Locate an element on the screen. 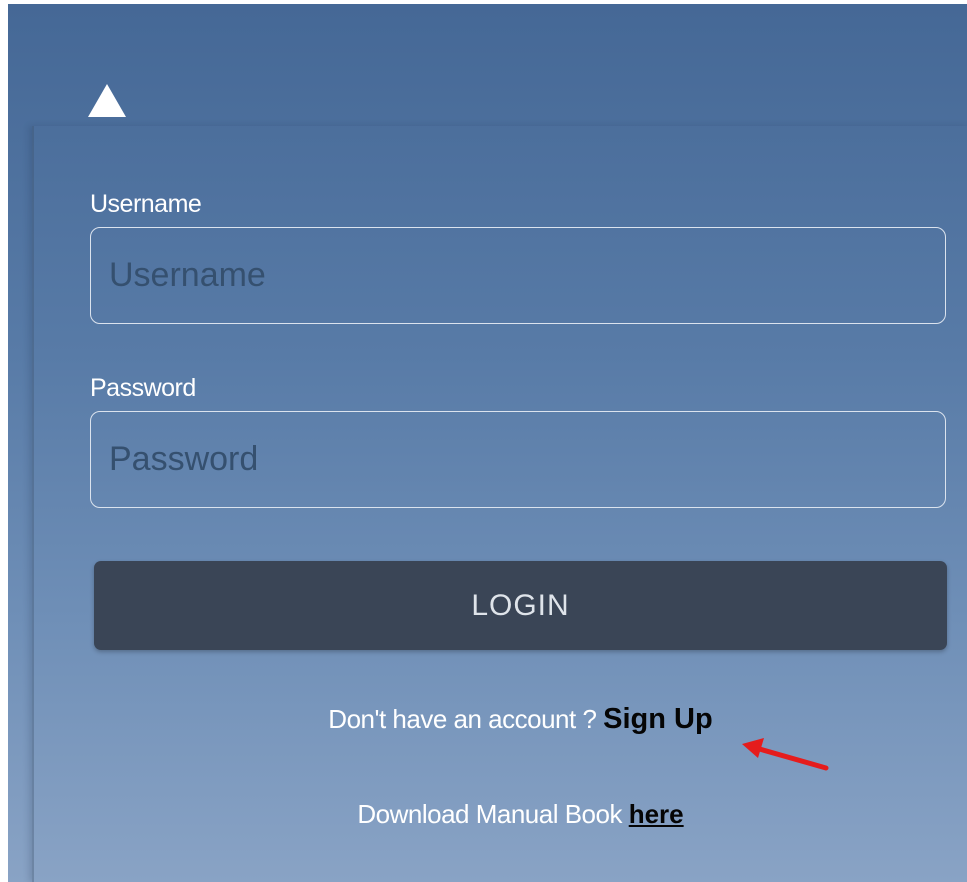 Image resolution: width=967 pixels, height=882 pixels. username-label: Username is located at coordinates (146, 204).